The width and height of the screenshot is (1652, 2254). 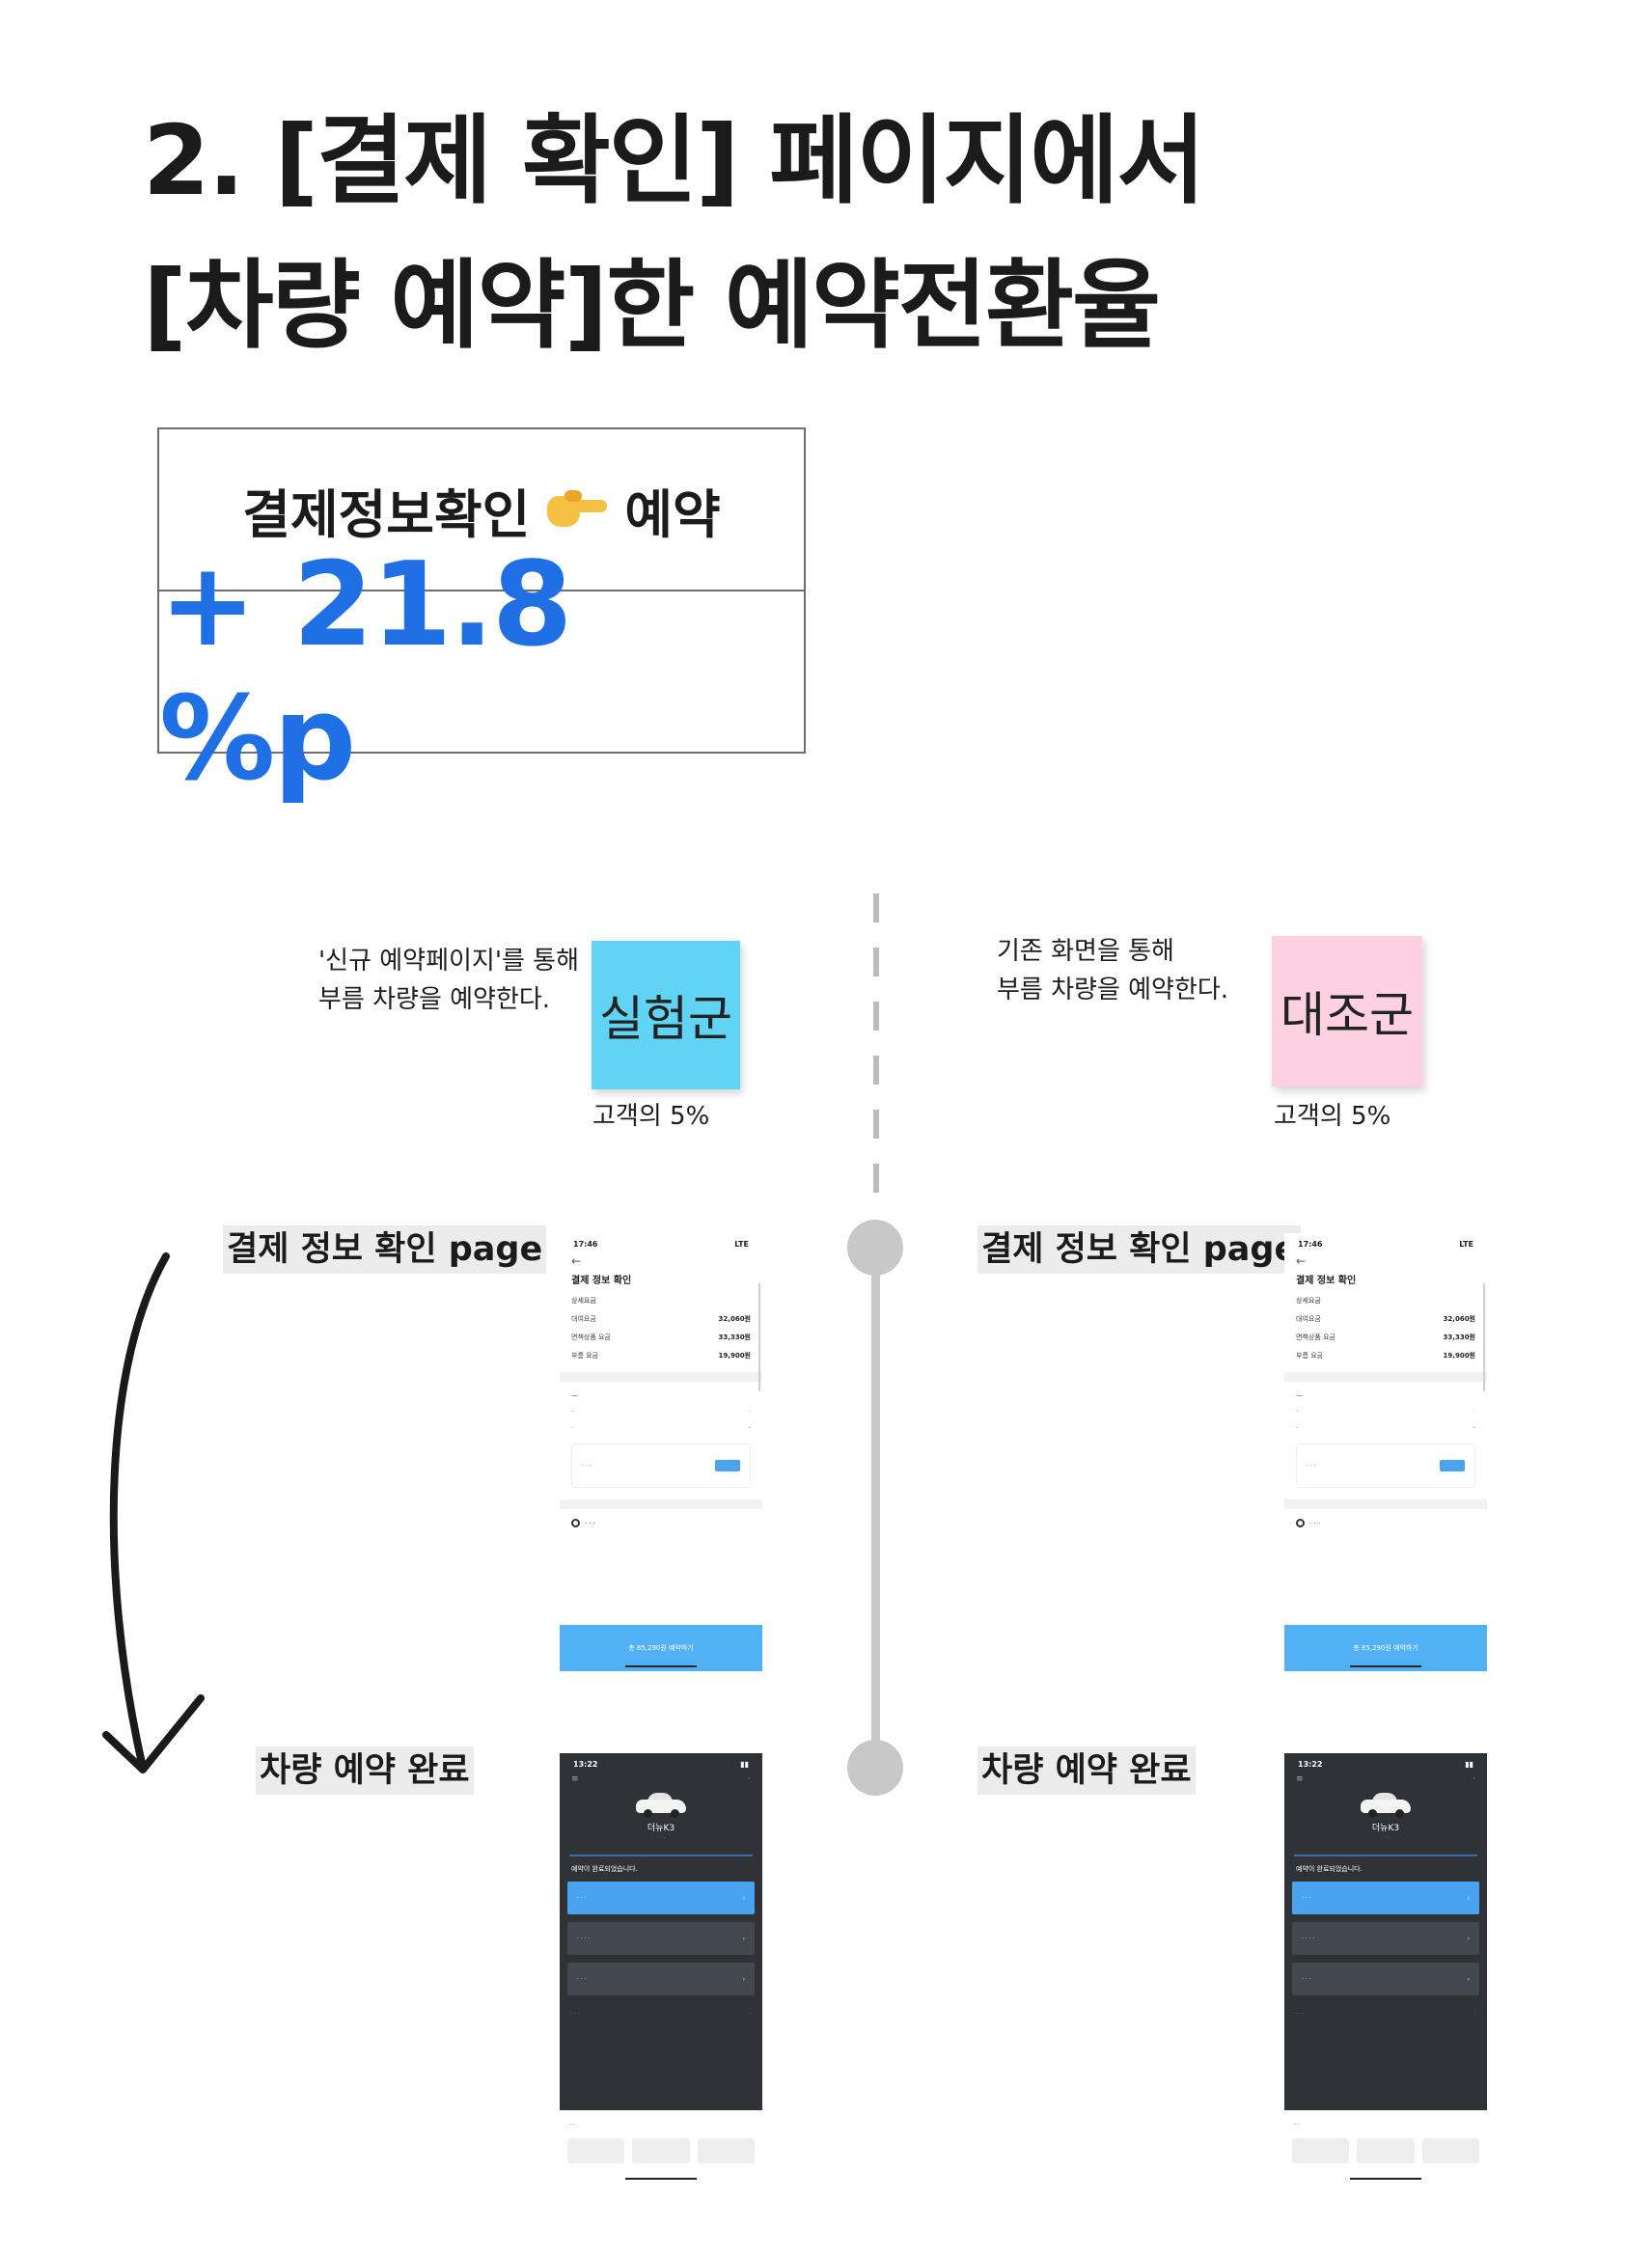 What do you see at coordinates (386, 514) in the screenshot?
I see `metric-from: 결제정보확인` at bounding box center [386, 514].